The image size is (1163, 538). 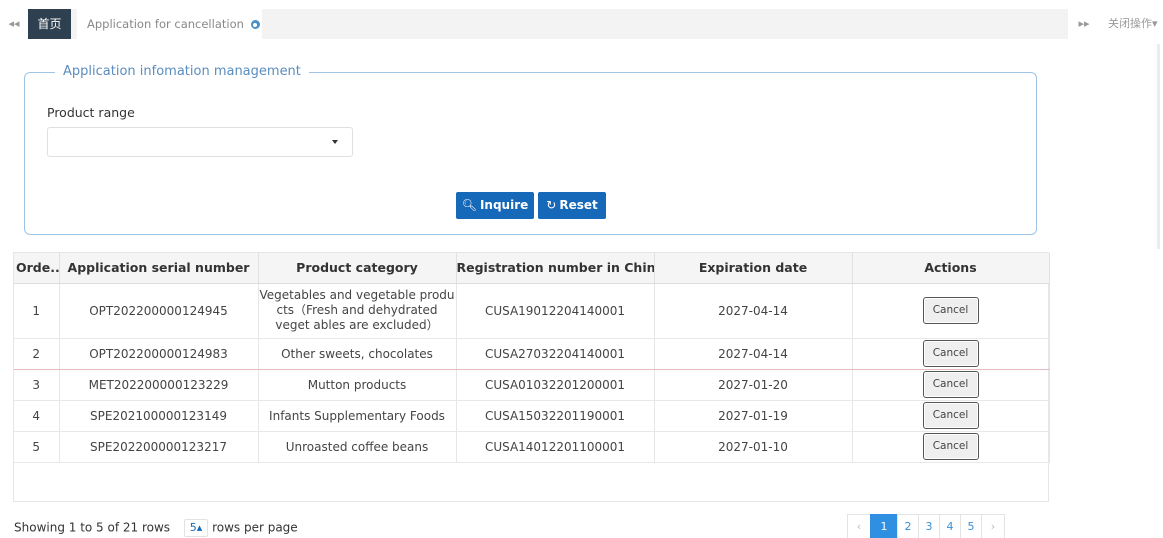 I want to click on cell-serial-number: OPT202200000124983, so click(x=159, y=354).